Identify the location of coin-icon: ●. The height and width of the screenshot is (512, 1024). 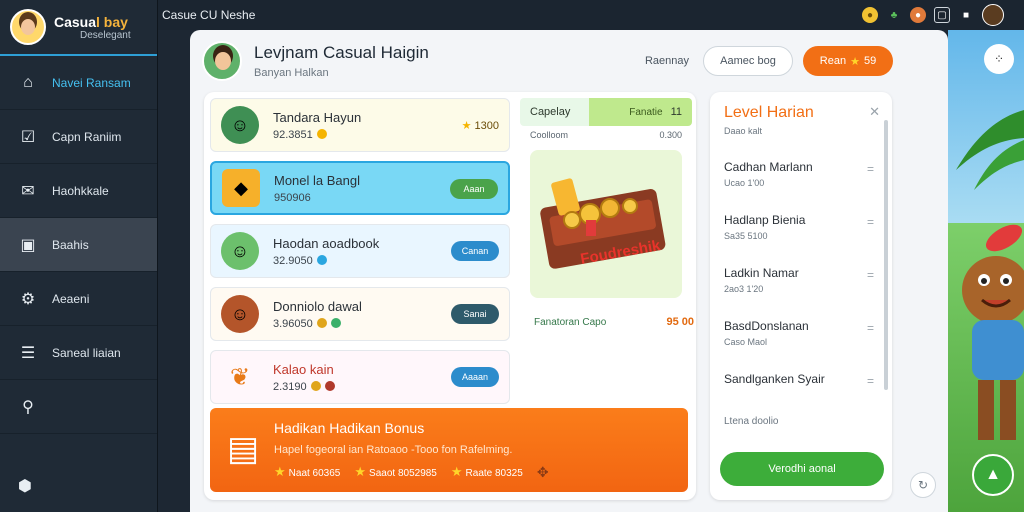
(870, 15).